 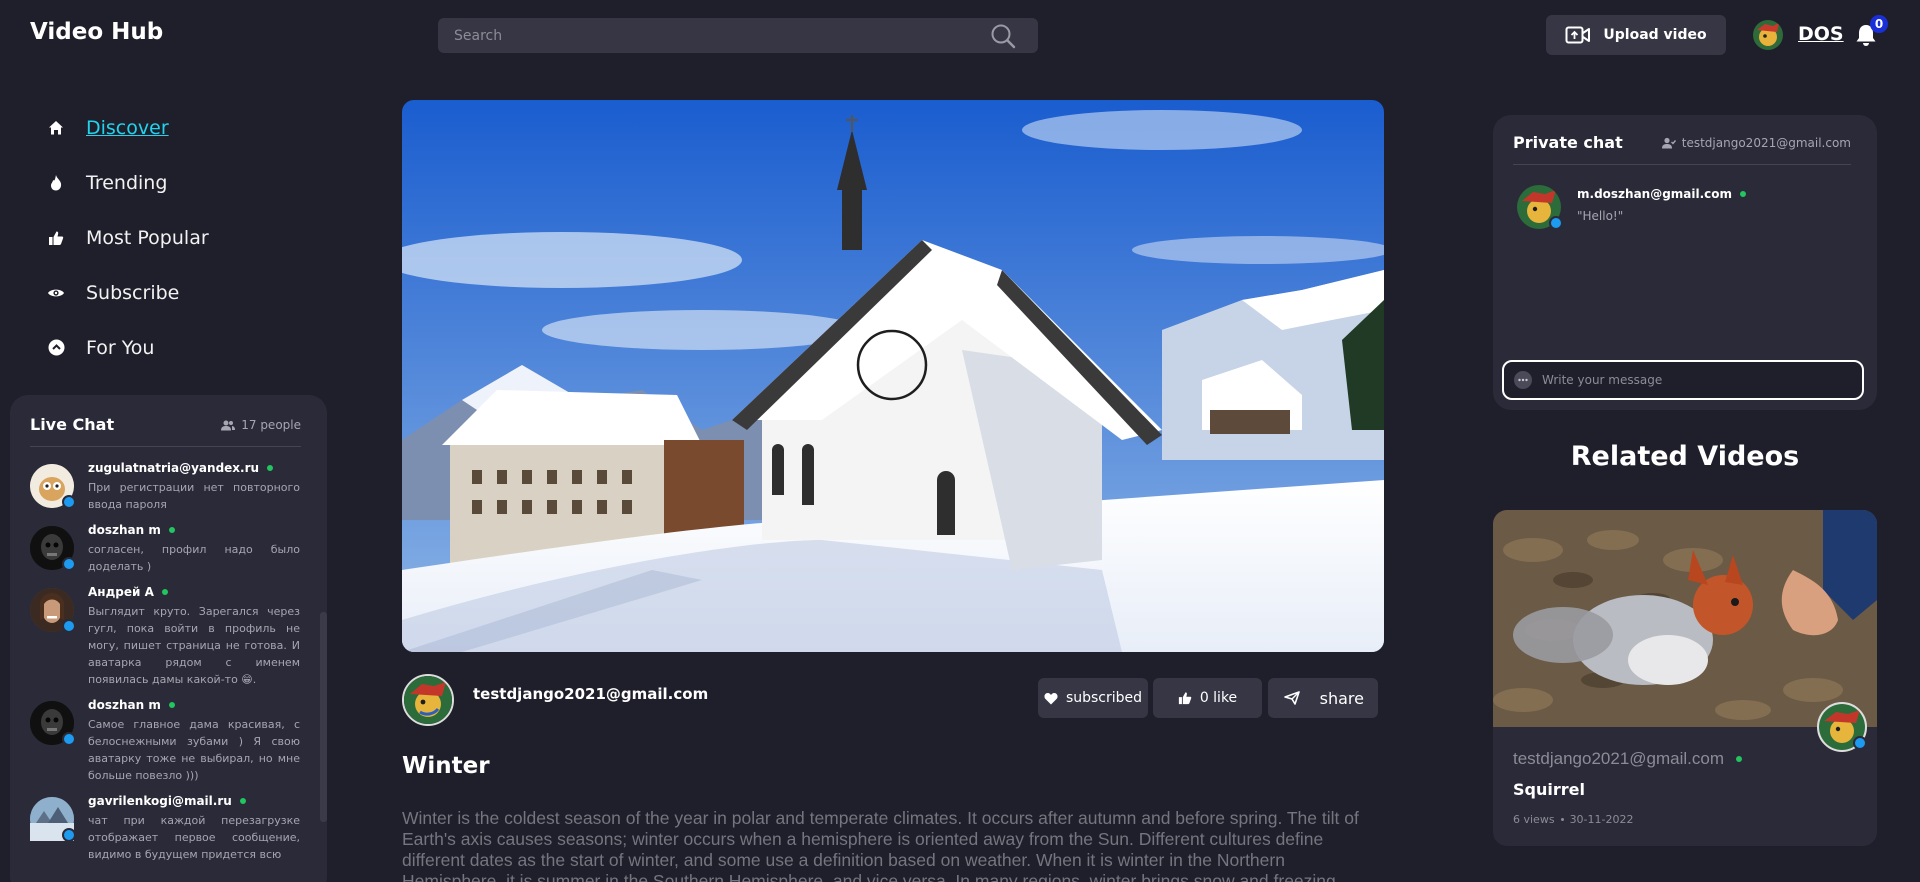 I want to click on chat-message: m.doszhan@gmail.com "Hello!", so click(x=1632, y=207).